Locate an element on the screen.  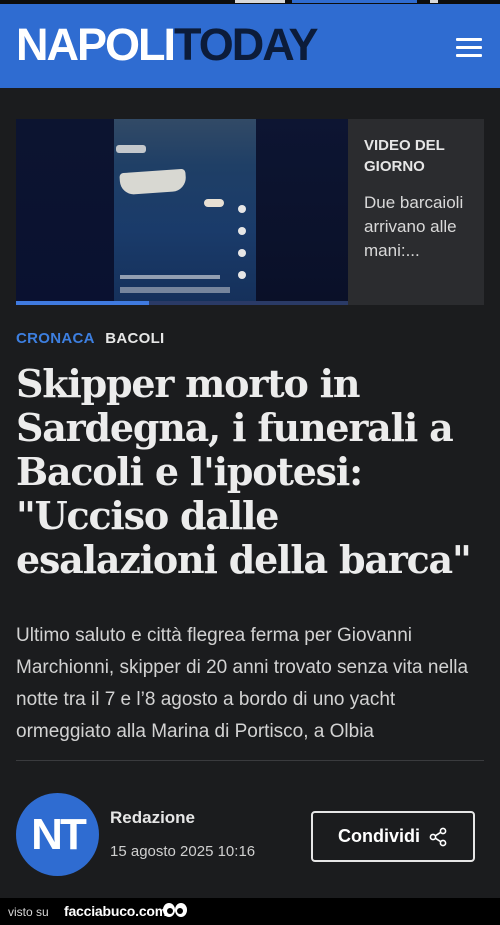
author-name: Redazione is located at coordinates (152, 818).